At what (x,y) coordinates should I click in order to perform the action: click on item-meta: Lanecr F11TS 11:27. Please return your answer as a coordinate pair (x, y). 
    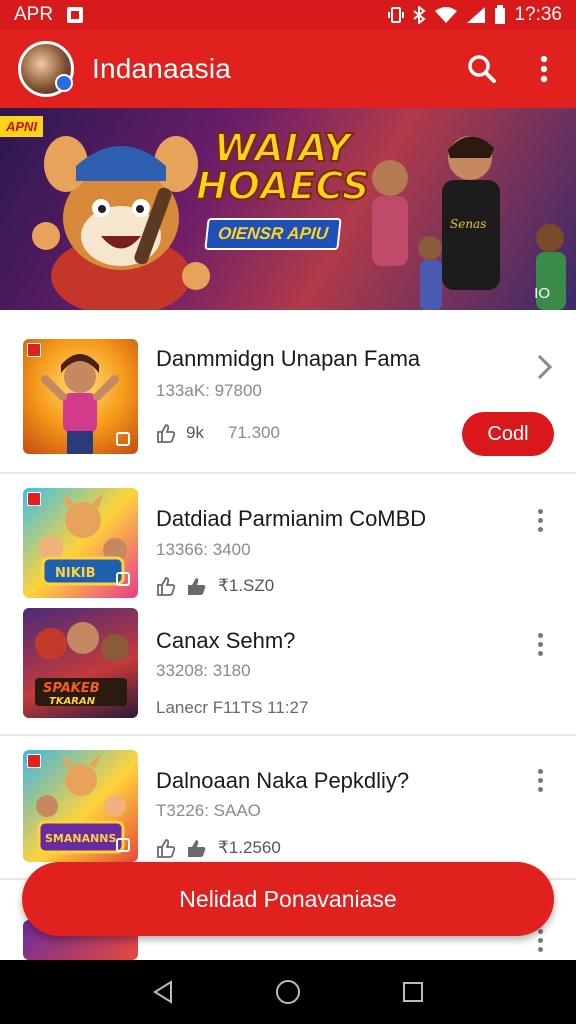
    Looking at the image, I should click on (232, 708).